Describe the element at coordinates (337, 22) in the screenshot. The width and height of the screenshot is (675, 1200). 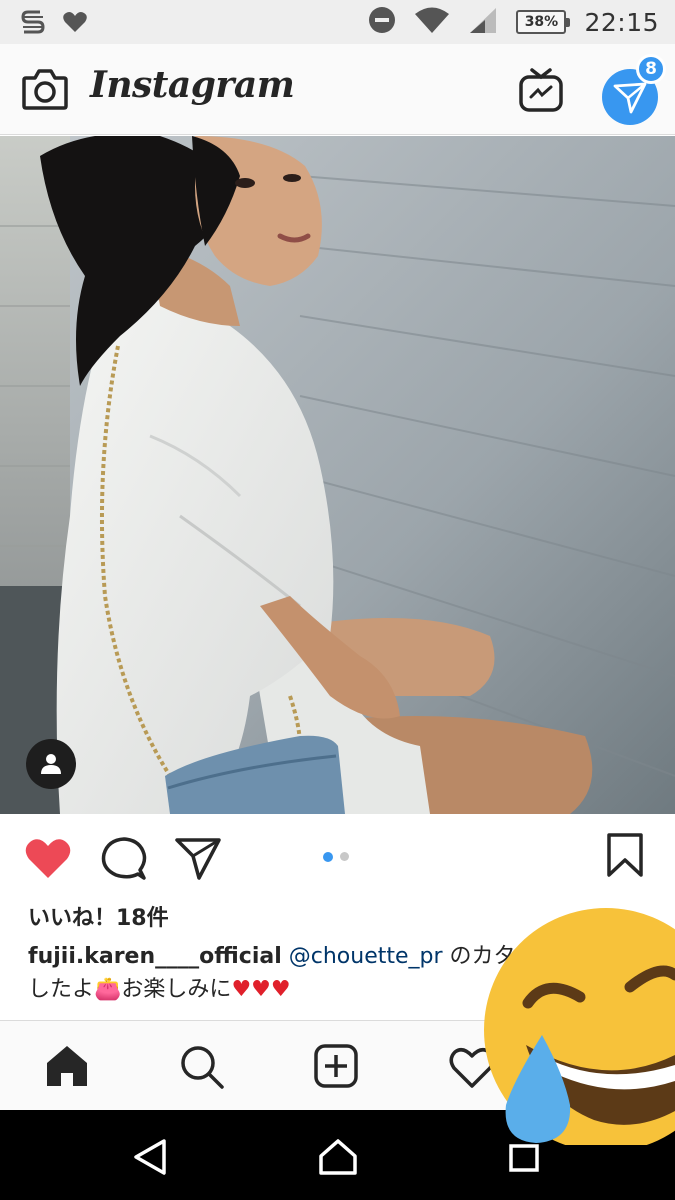
I see `status-bar: 38% 22:15` at that location.